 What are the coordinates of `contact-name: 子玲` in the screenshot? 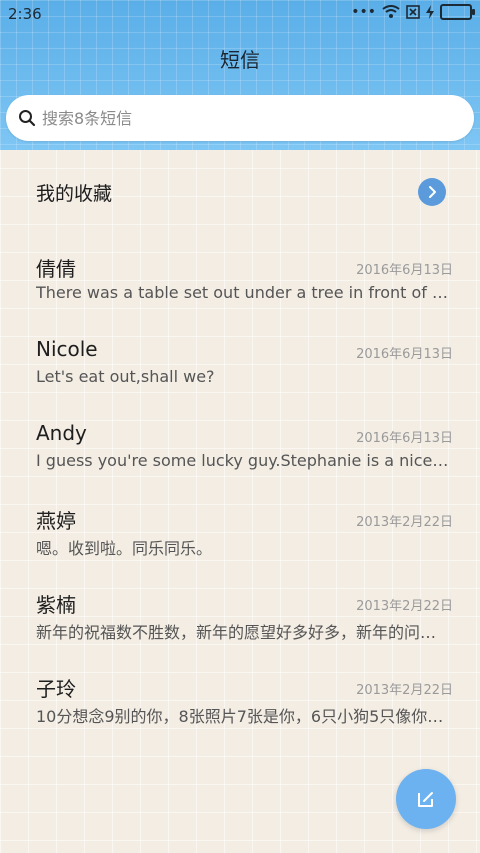 It's located at (56, 689).